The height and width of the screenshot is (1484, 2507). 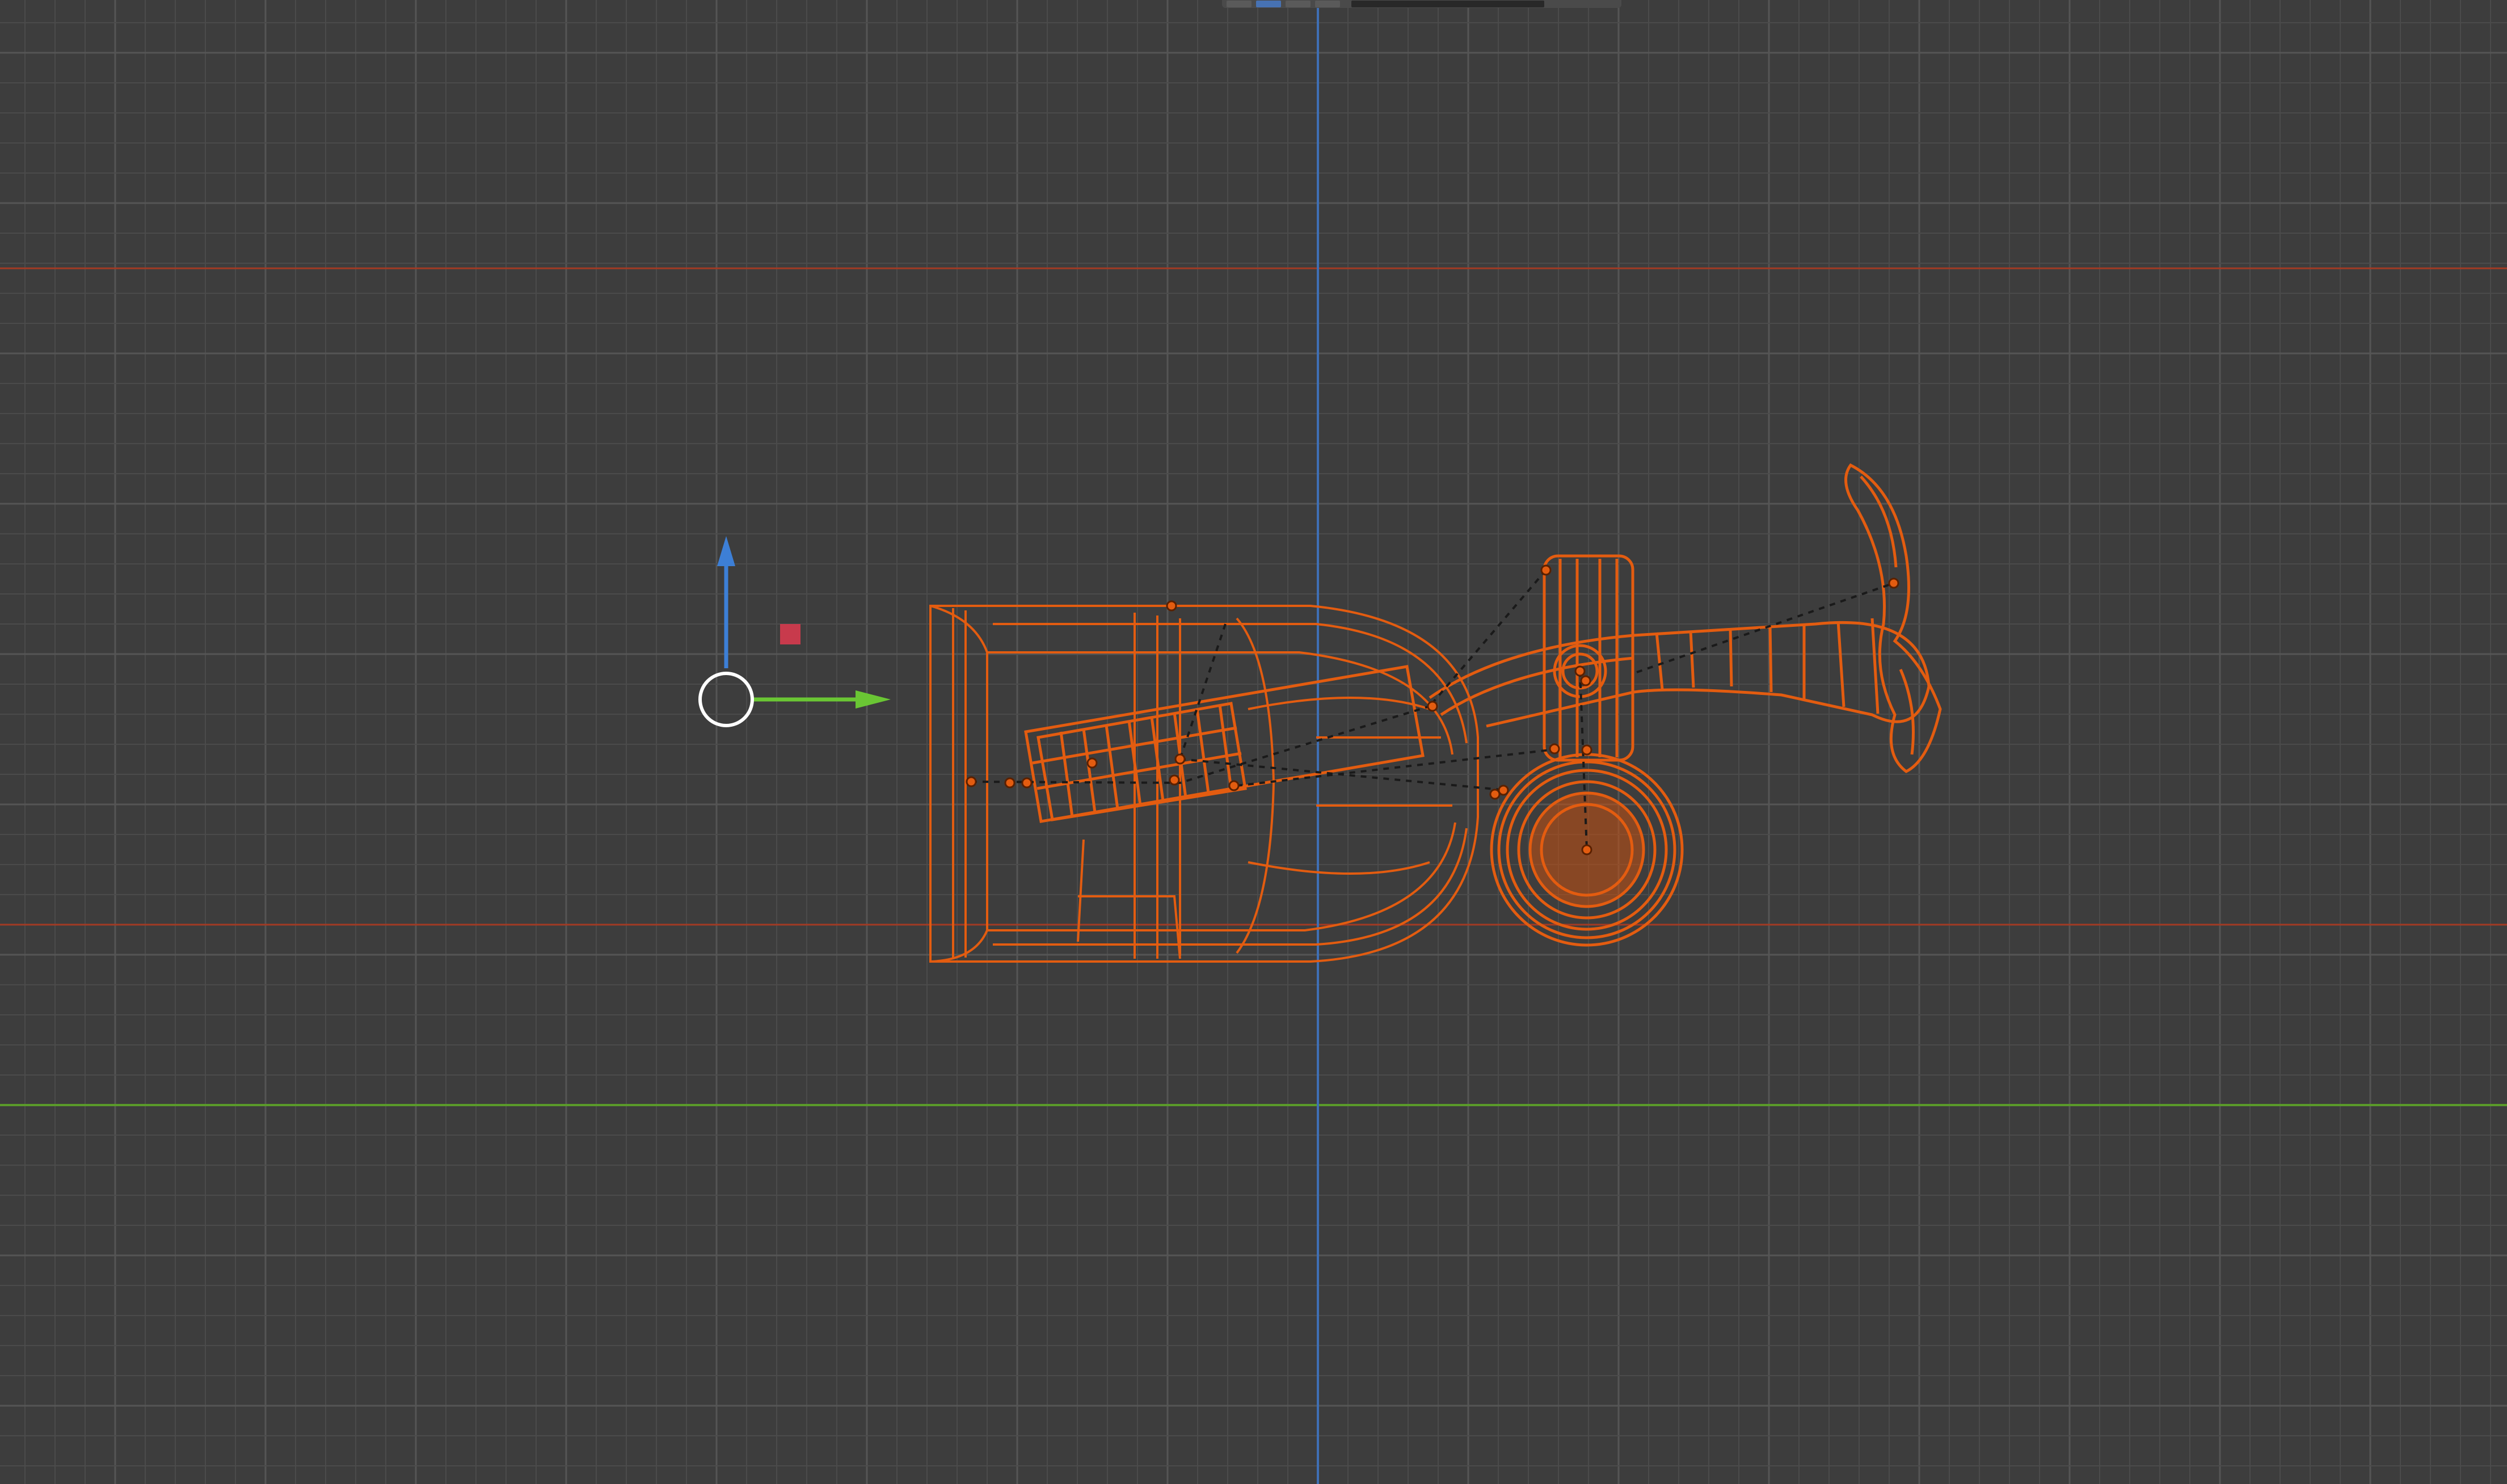 What do you see at coordinates (1327, 4) in the screenshot?
I see `camera-icon` at bounding box center [1327, 4].